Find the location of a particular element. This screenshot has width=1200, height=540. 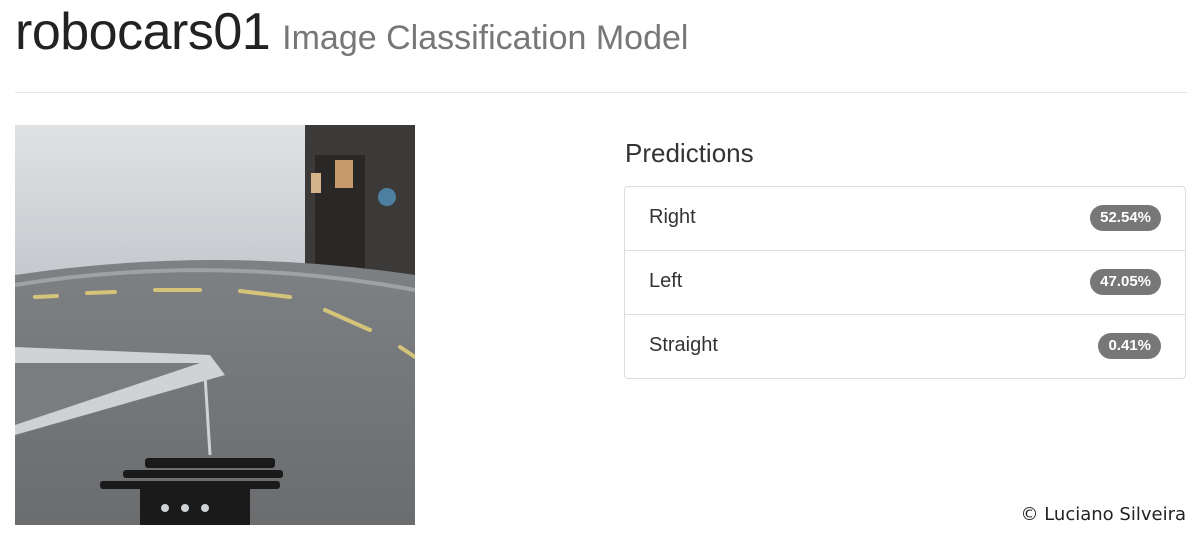

page-header: robocars01 Image Classification Model is located at coordinates (351, 32).